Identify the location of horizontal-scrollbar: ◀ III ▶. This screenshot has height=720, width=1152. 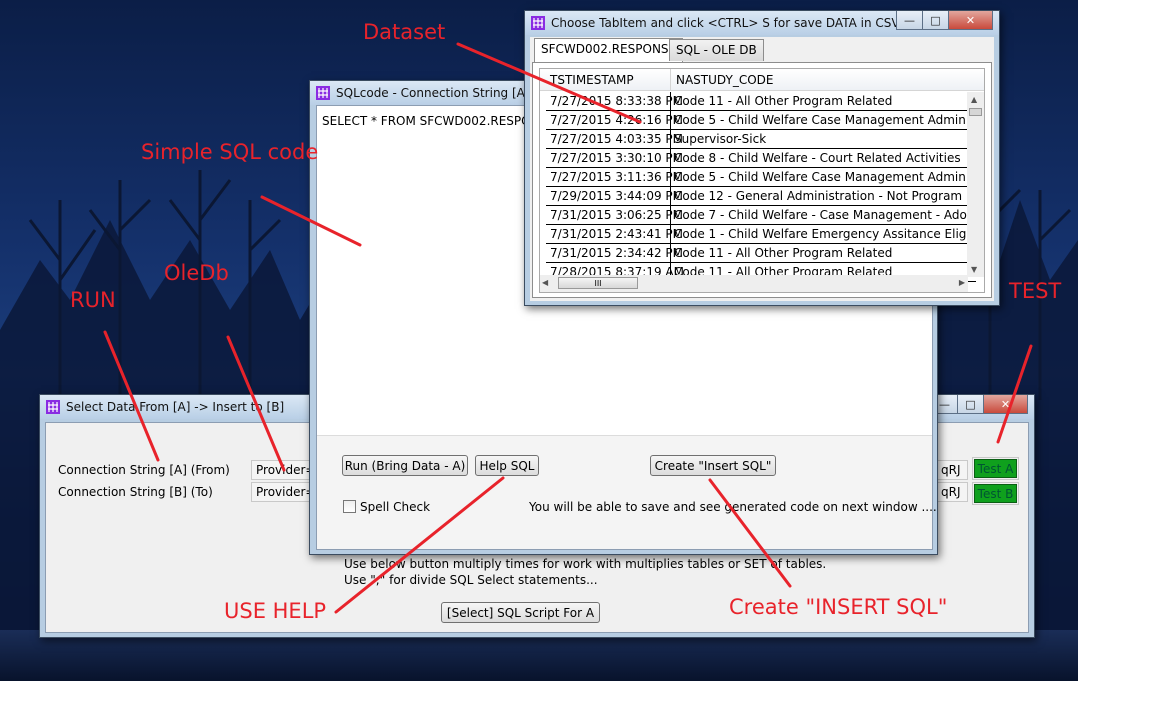
(754, 283).